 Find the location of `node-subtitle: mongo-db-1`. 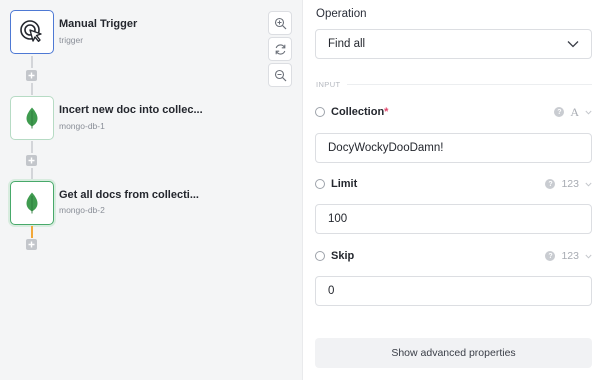

node-subtitle: mongo-db-1 is located at coordinates (82, 126).